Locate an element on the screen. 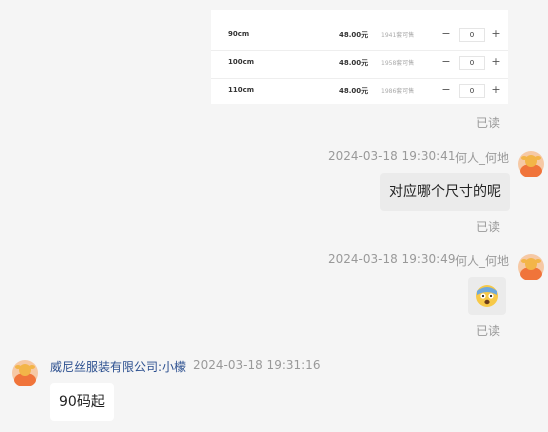 The image size is (548, 432). message-bubble: 90码起 is located at coordinates (82, 402).